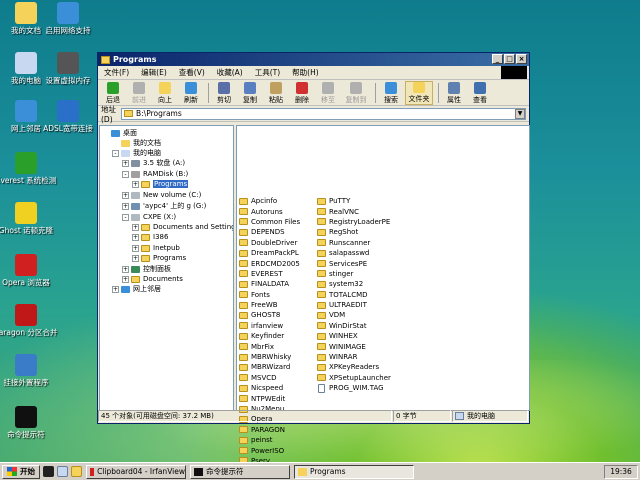 This screenshot has height=480, width=640. I want to click on file-item: TOTALCMD, so click(354, 295).